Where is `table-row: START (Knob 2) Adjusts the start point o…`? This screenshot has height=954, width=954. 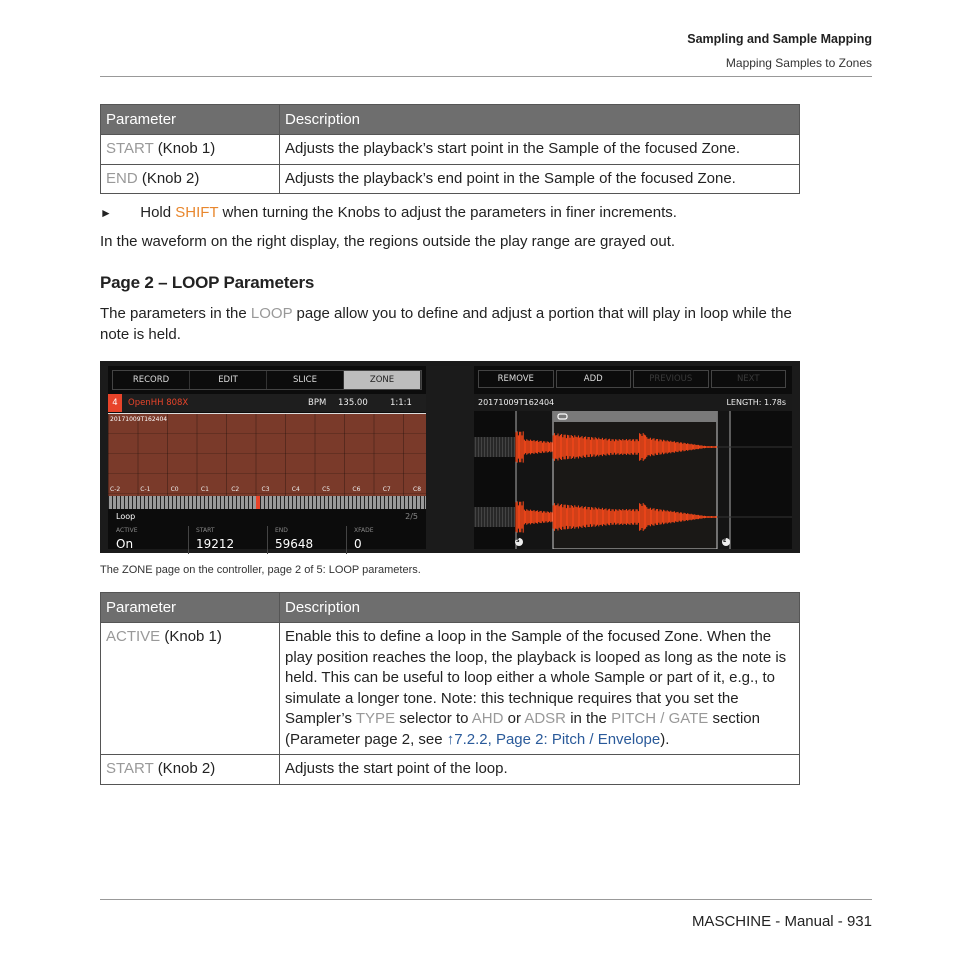 table-row: START (Knob 2) Adjusts the start point o… is located at coordinates (450, 769).